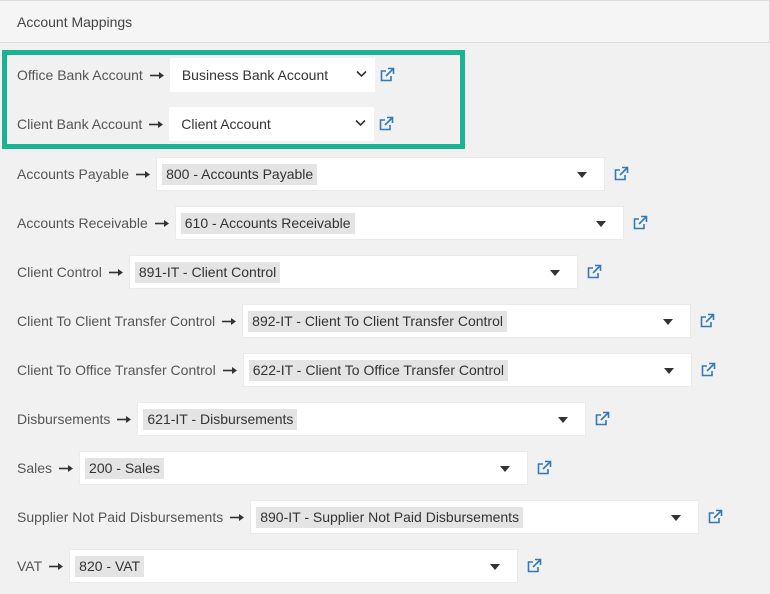  What do you see at coordinates (80, 124) in the screenshot?
I see `mapping-label: Client Bank Account` at bounding box center [80, 124].